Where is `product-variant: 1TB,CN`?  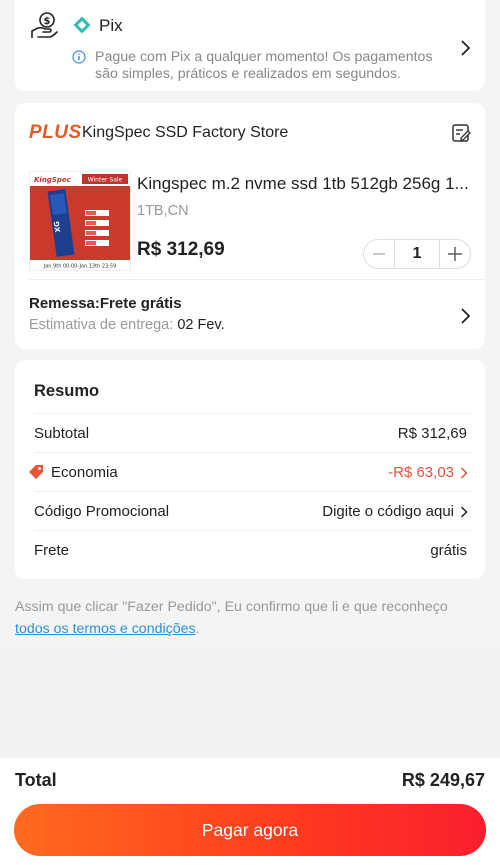 product-variant: 1TB,CN is located at coordinates (163, 211).